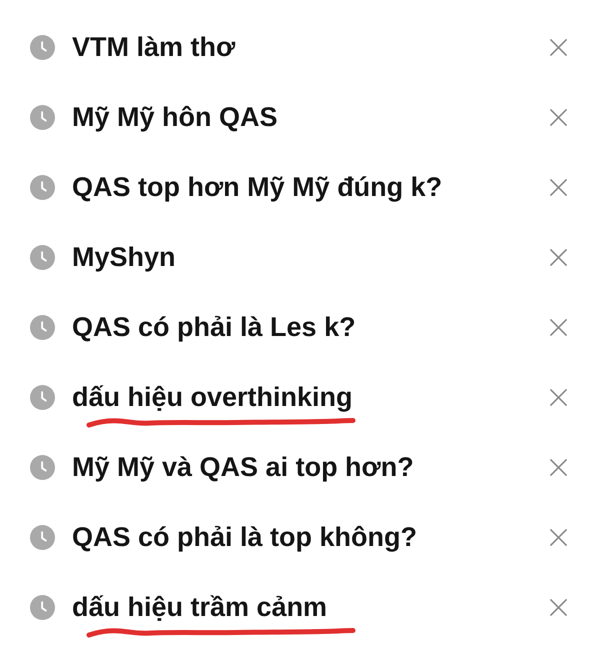  I want to click on search-history-item: dấu hiệu trầm cảnm, so click(200, 607).